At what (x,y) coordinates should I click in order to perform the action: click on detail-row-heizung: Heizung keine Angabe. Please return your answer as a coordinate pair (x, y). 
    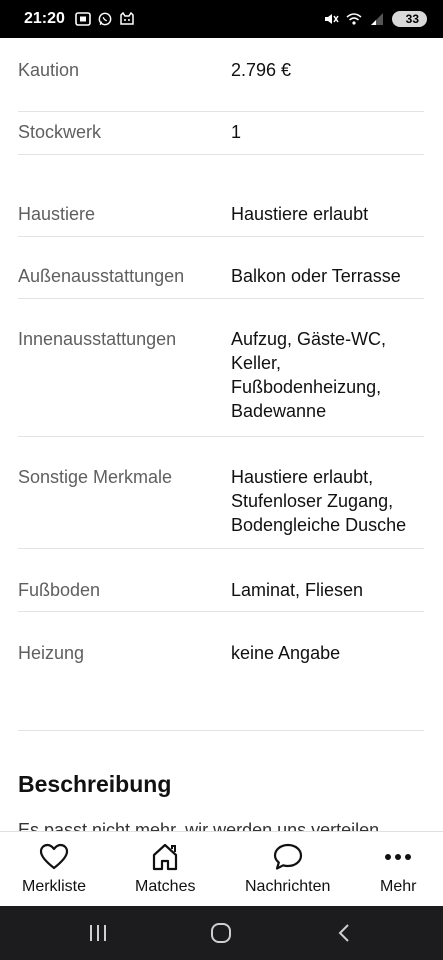
    Looking at the image, I should click on (221, 656).